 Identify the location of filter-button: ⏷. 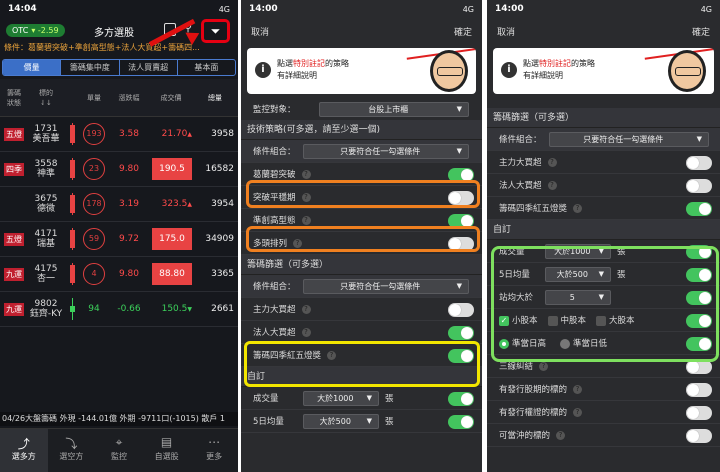
(215, 31).